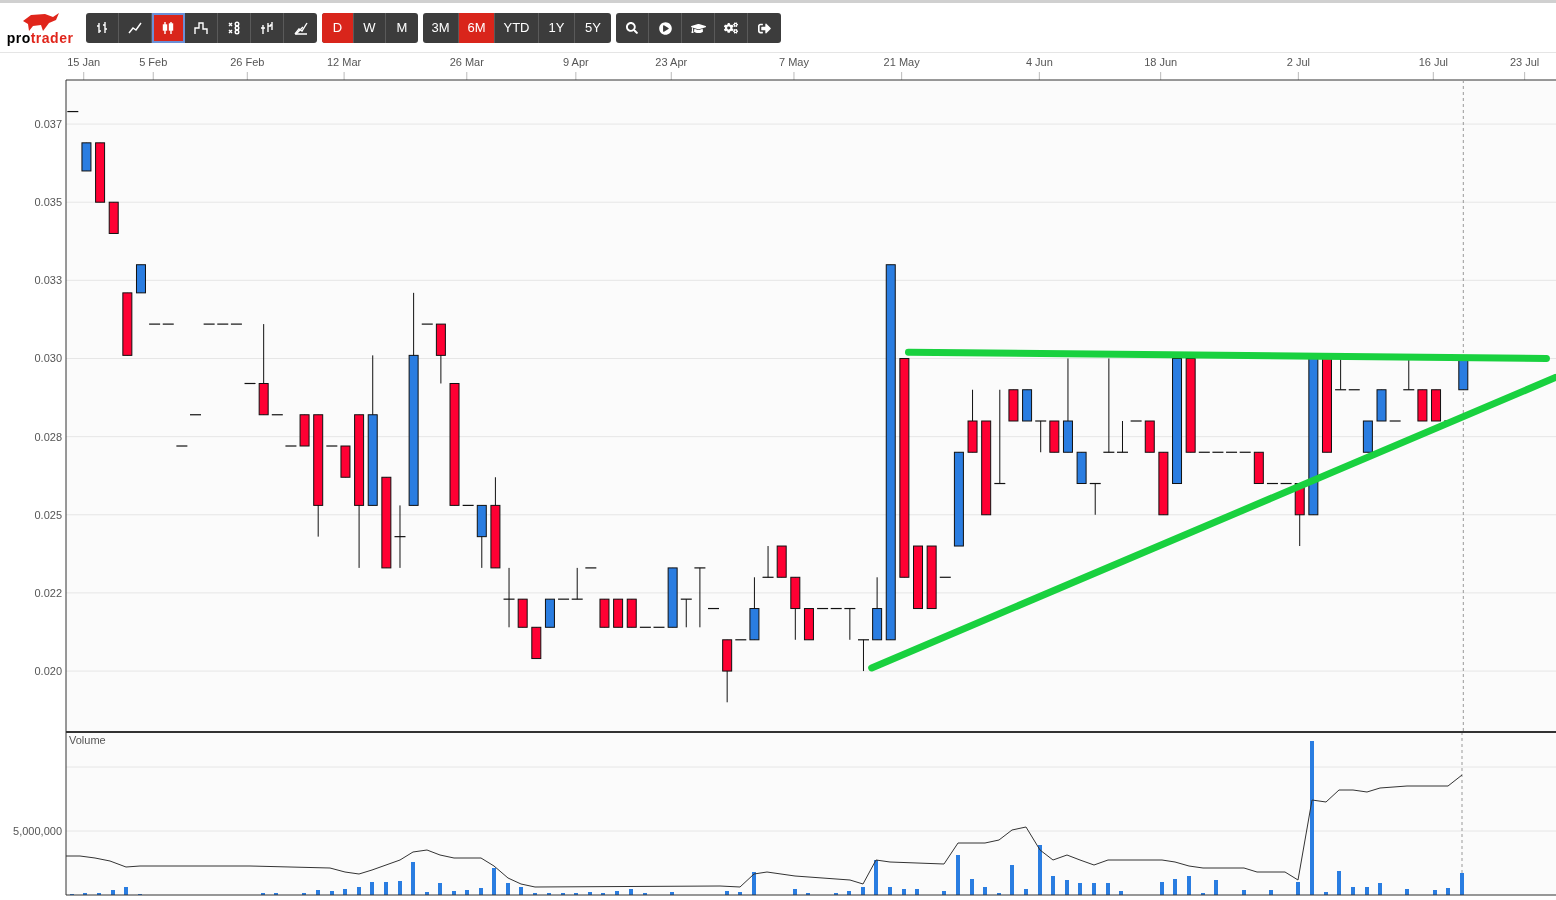 The image size is (1556, 900). Describe the element at coordinates (632, 28) in the screenshot. I see `search-icon` at that location.